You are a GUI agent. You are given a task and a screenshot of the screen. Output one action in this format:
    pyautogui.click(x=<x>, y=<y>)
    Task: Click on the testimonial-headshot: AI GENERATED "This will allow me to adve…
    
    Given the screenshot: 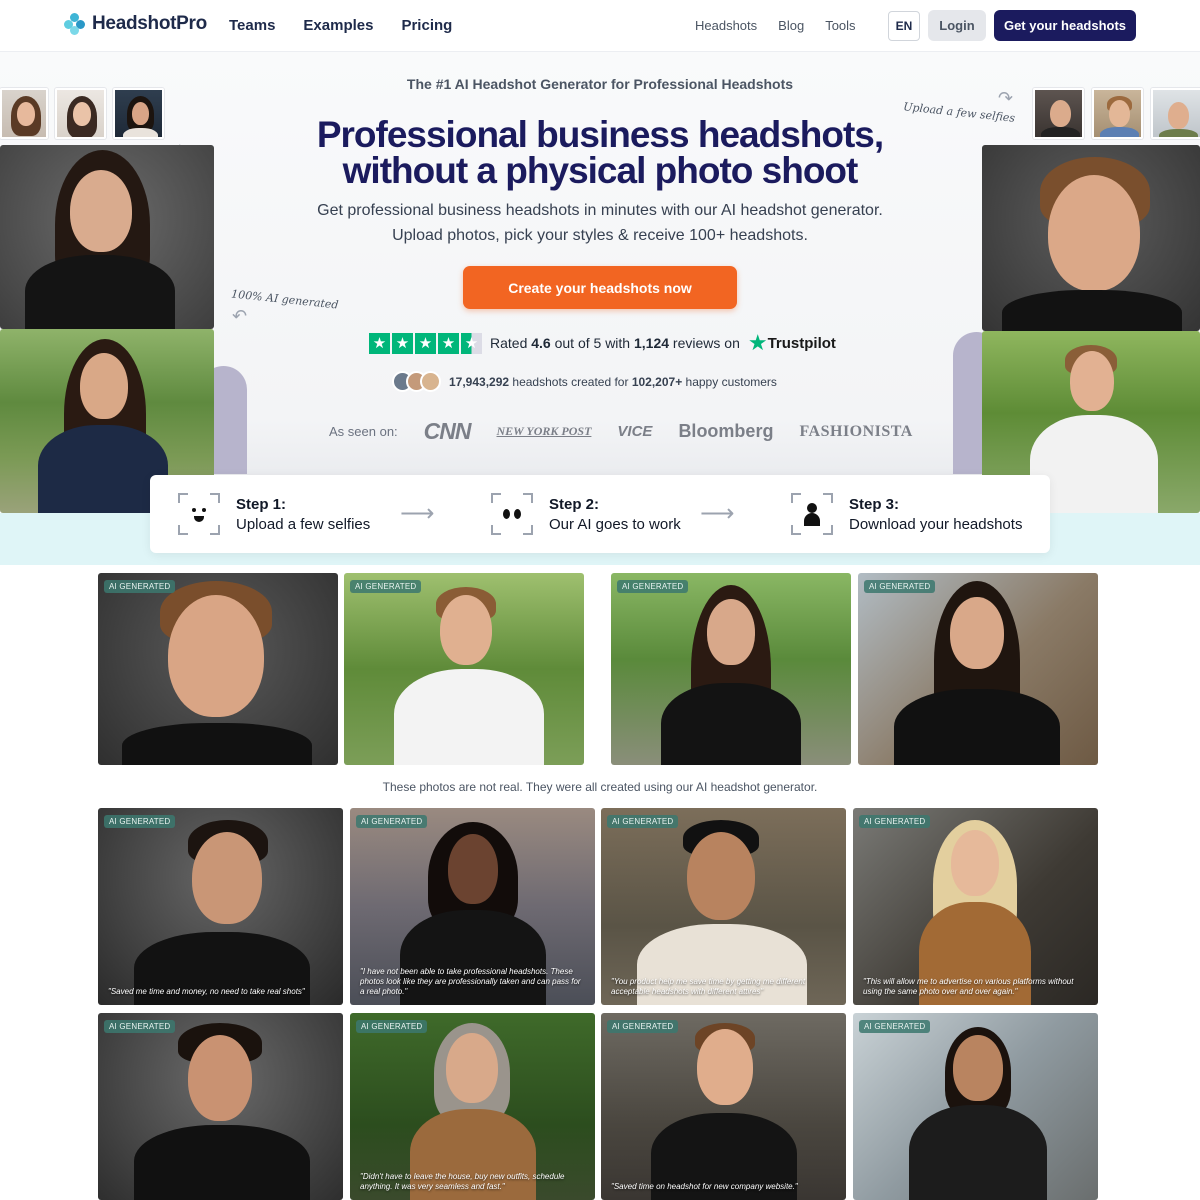 What is the action you would take?
    pyautogui.click(x=975, y=906)
    